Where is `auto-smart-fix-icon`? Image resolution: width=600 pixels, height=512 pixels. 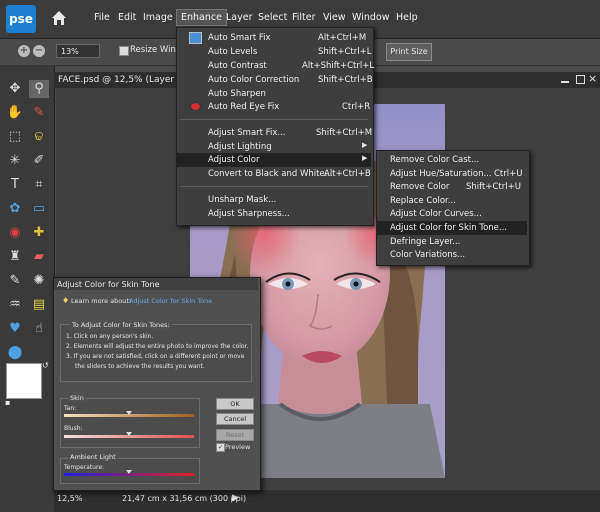 auto-smart-fix-icon is located at coordinates (195, 38).